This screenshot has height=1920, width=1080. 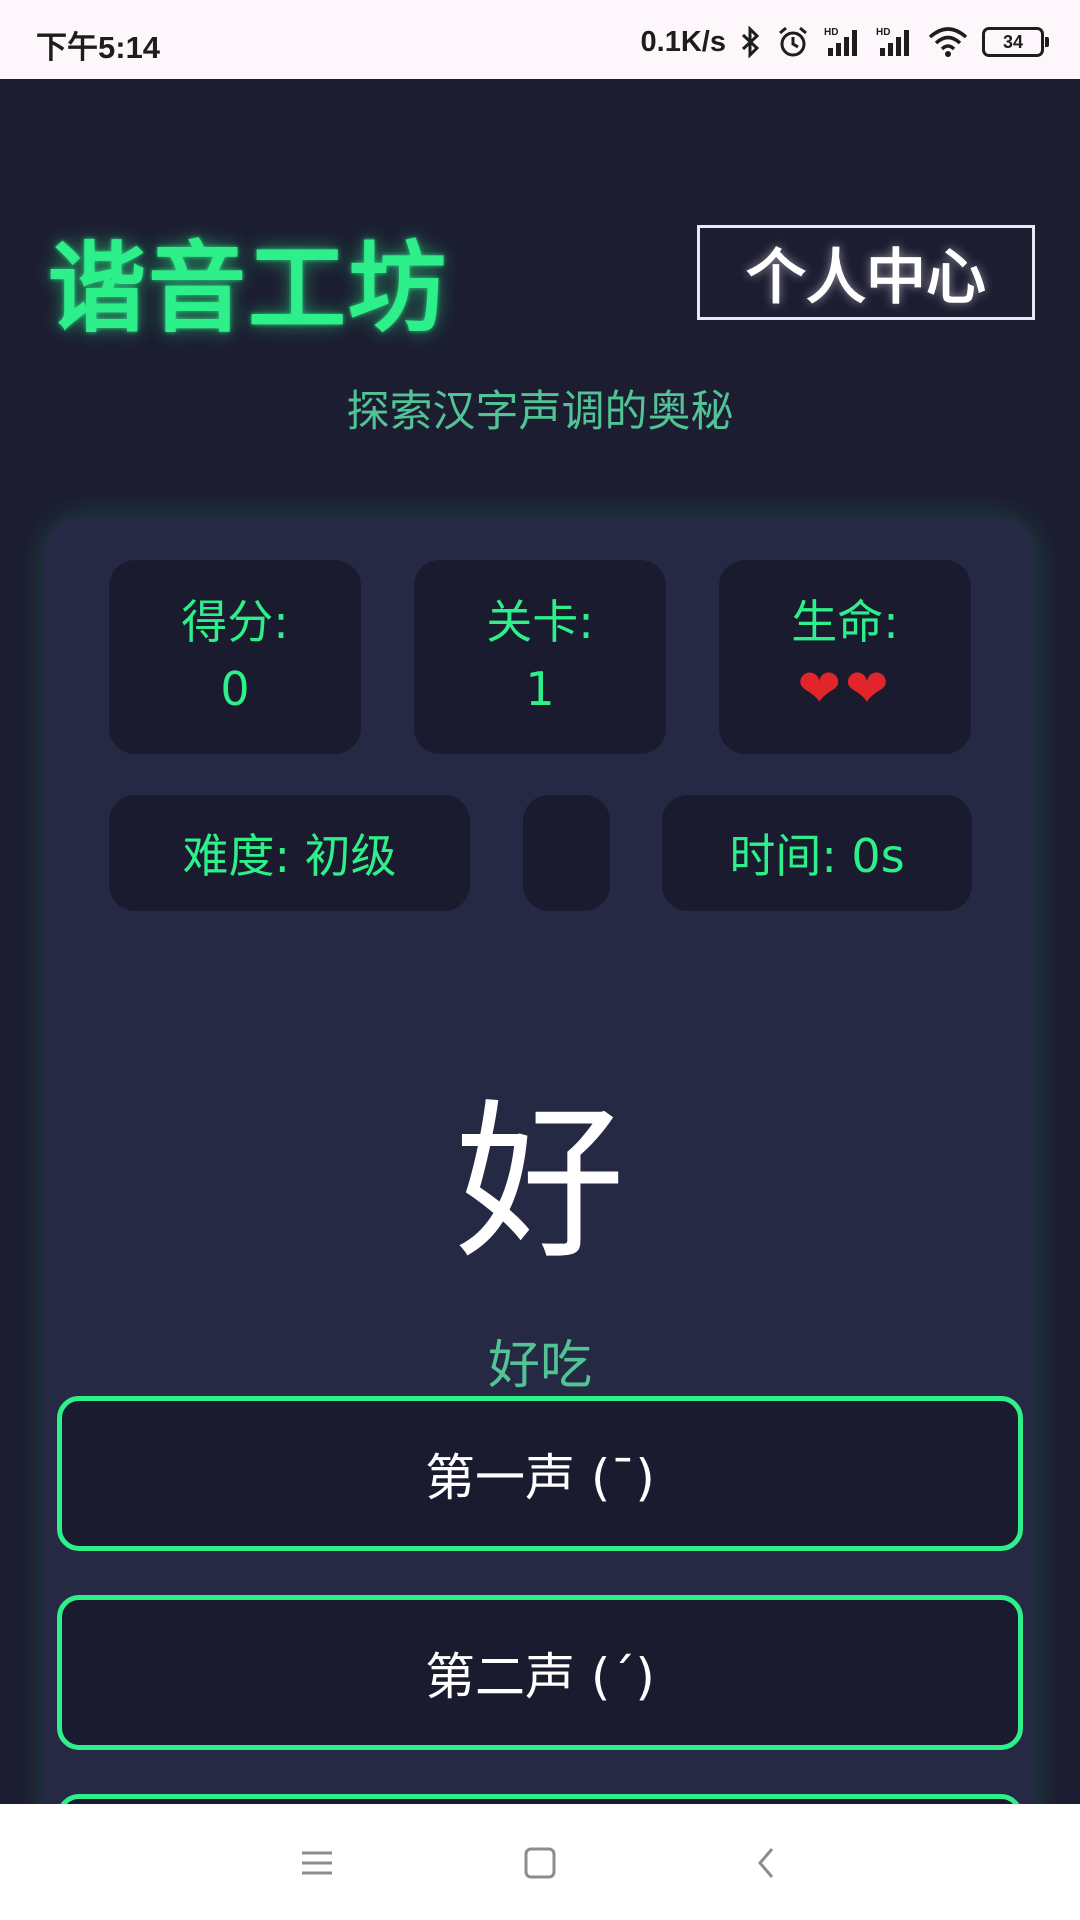 I want to click on level-label: 关卡:, so click(x=540, y=622).